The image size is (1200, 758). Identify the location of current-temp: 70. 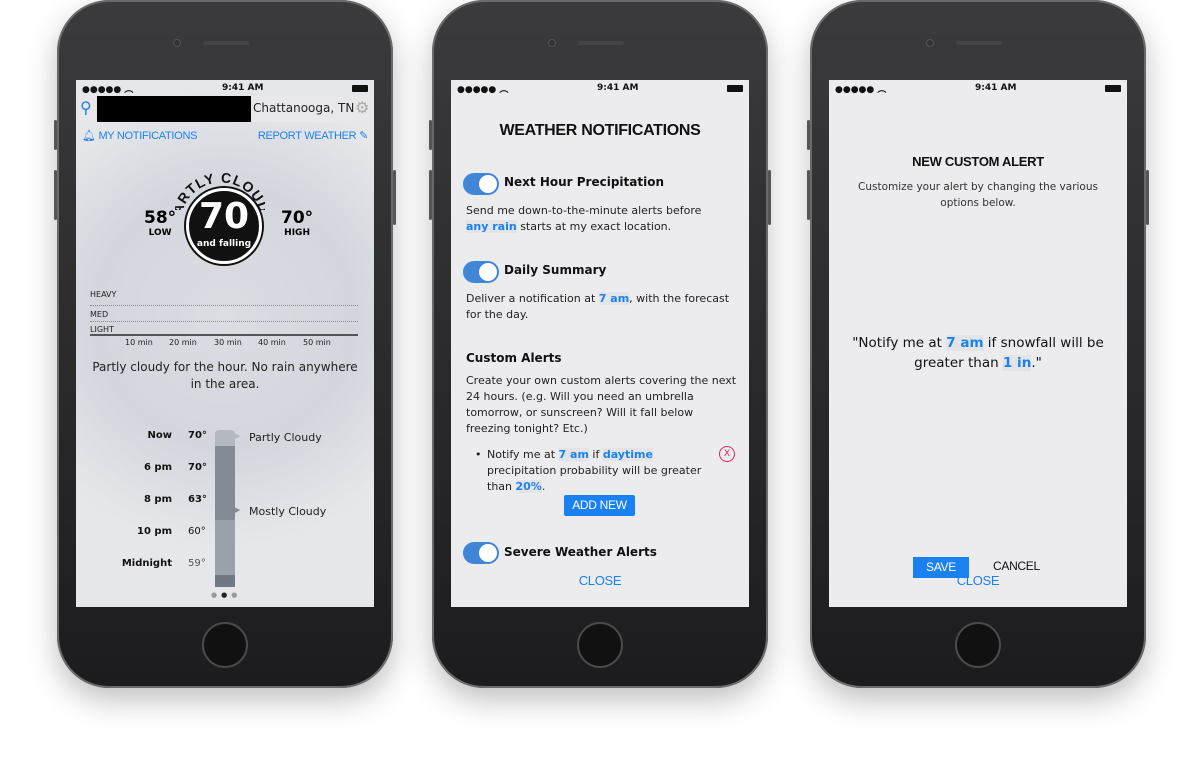
(224, 216).